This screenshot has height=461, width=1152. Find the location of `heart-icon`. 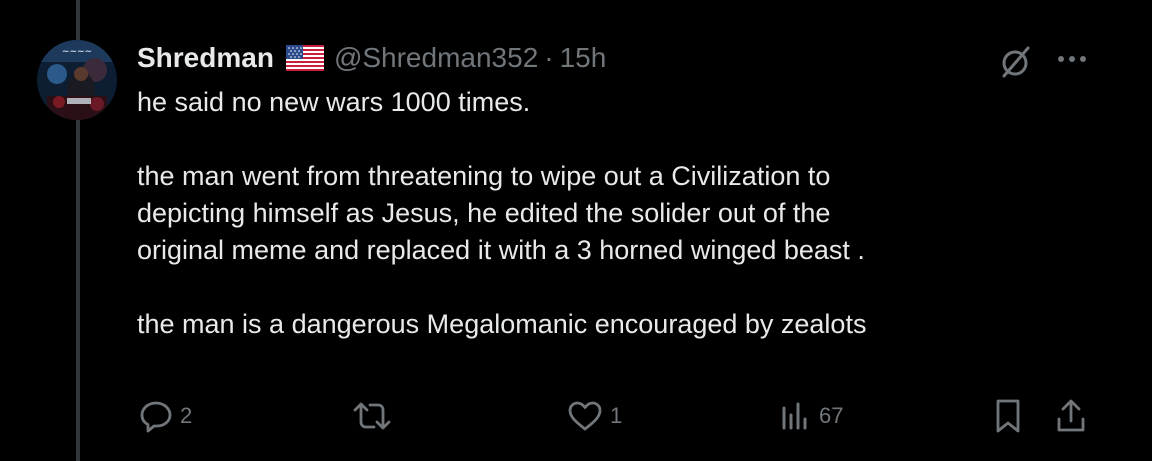

heart-icon is located at coordinates (585, 416).